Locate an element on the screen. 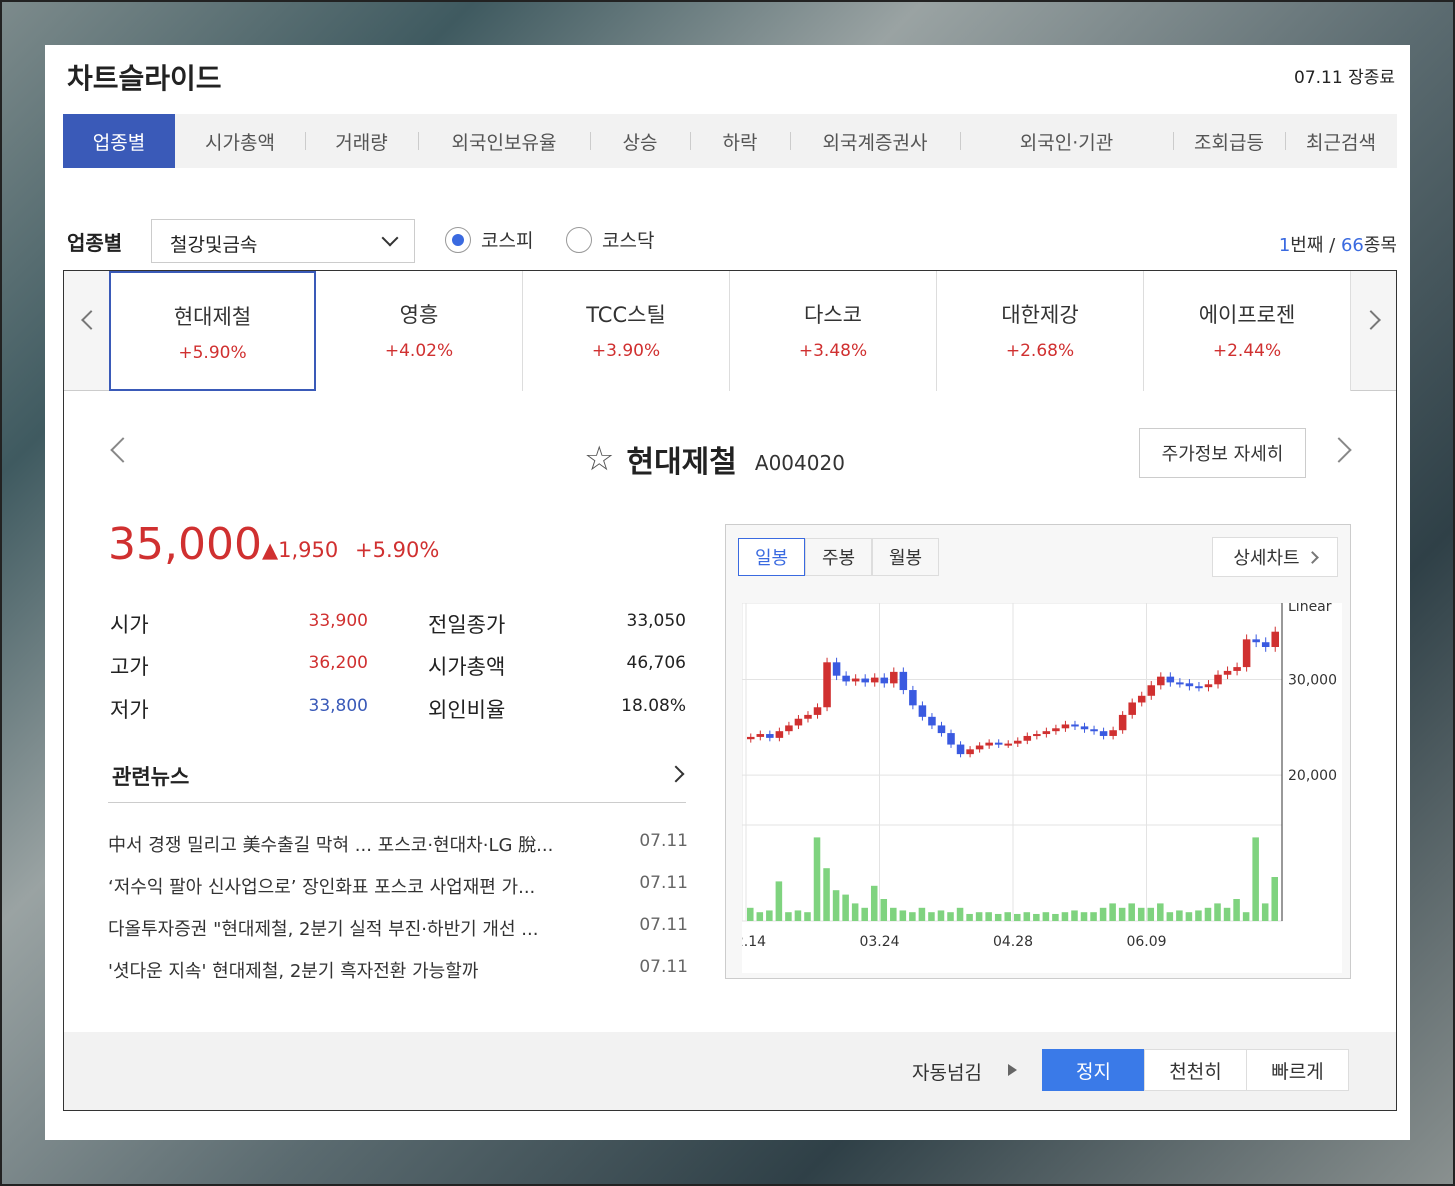 Image resolution: width=1455 pixels, height=1186 pixels. tab-foreign-holding: 외국인보유율 is located at coordinates (504, 141).